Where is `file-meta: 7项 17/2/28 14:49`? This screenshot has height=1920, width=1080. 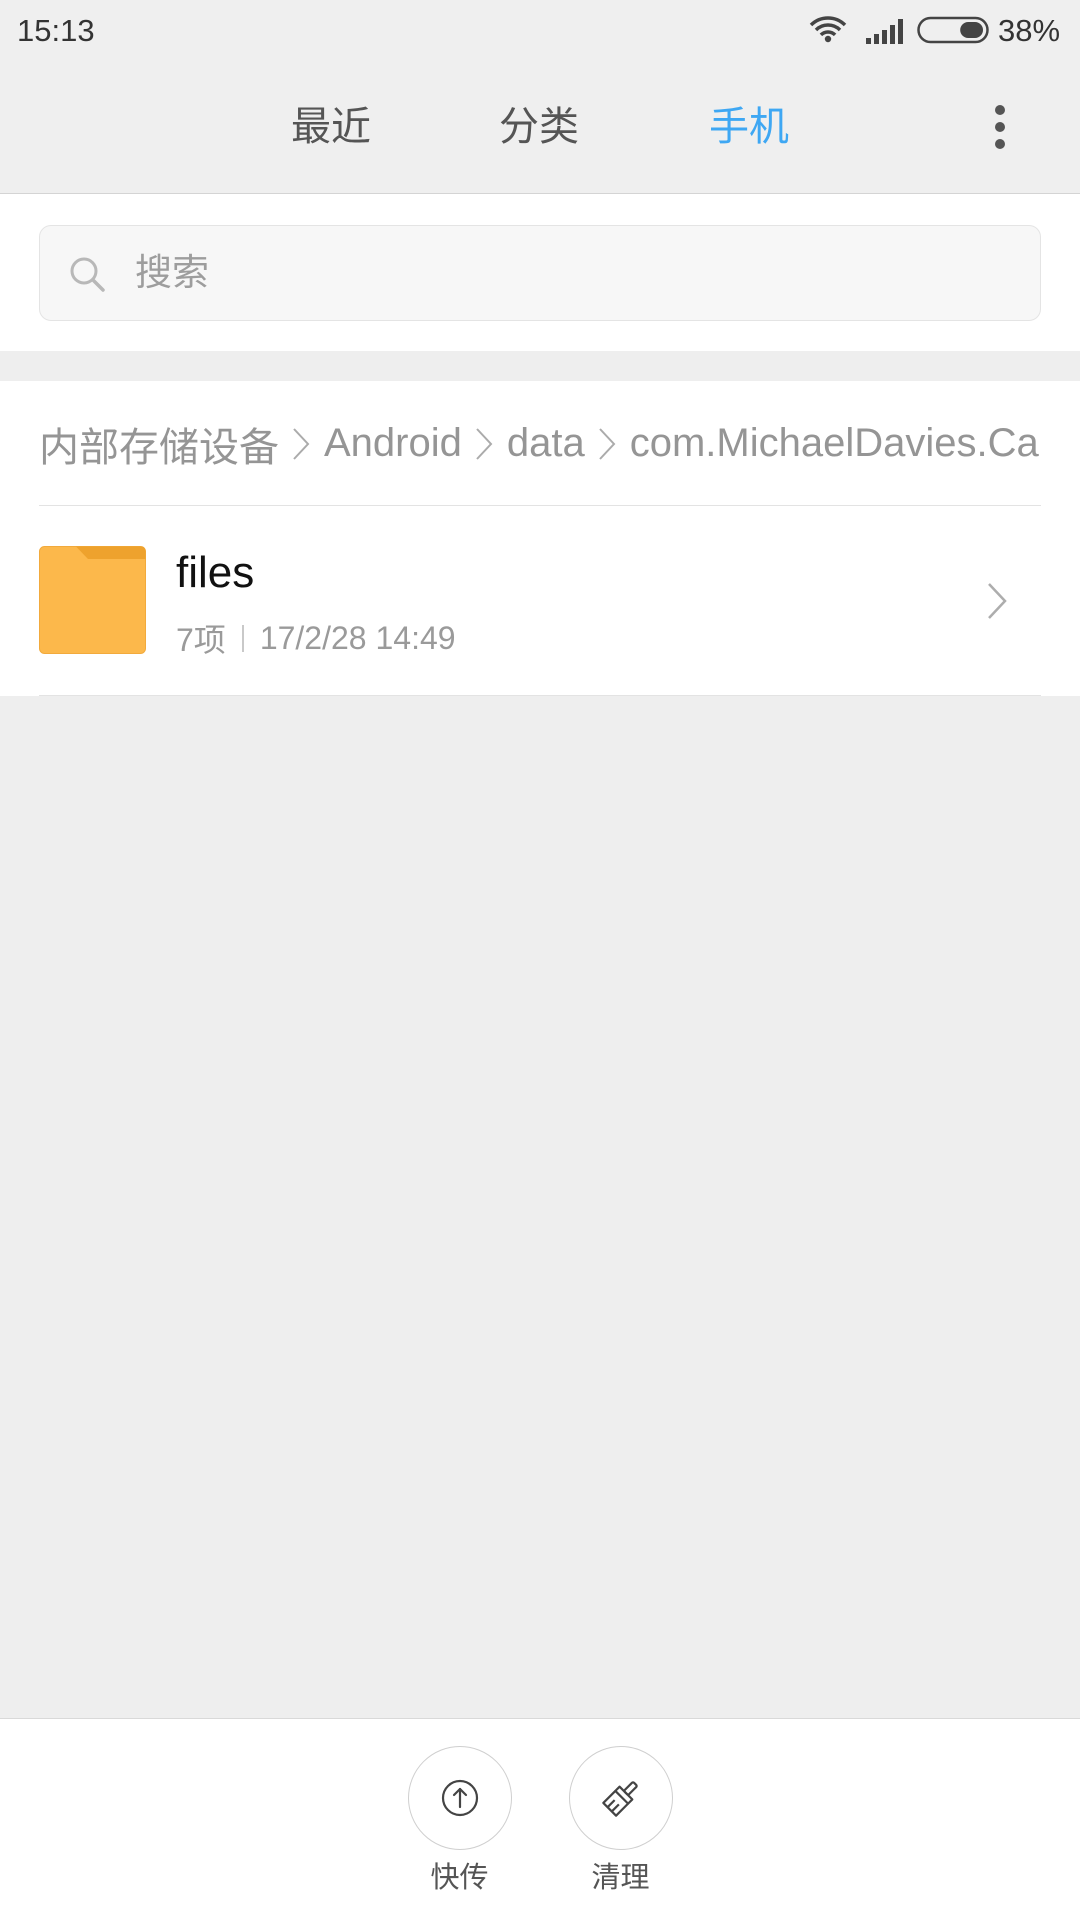
file-meta: 7项 17/2/28 14:49 is located at coordinates (316, 638).